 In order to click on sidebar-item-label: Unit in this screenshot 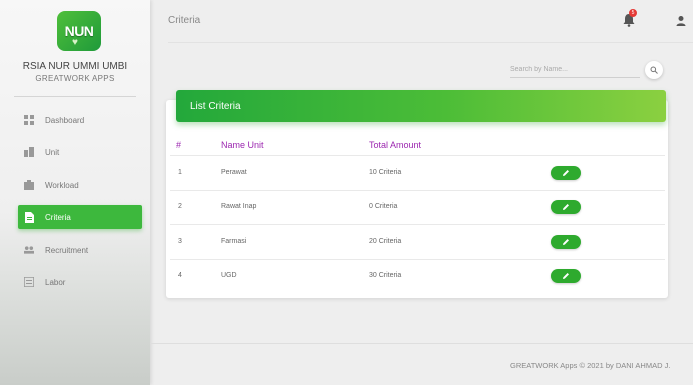, I will do `click(52, 152)`.